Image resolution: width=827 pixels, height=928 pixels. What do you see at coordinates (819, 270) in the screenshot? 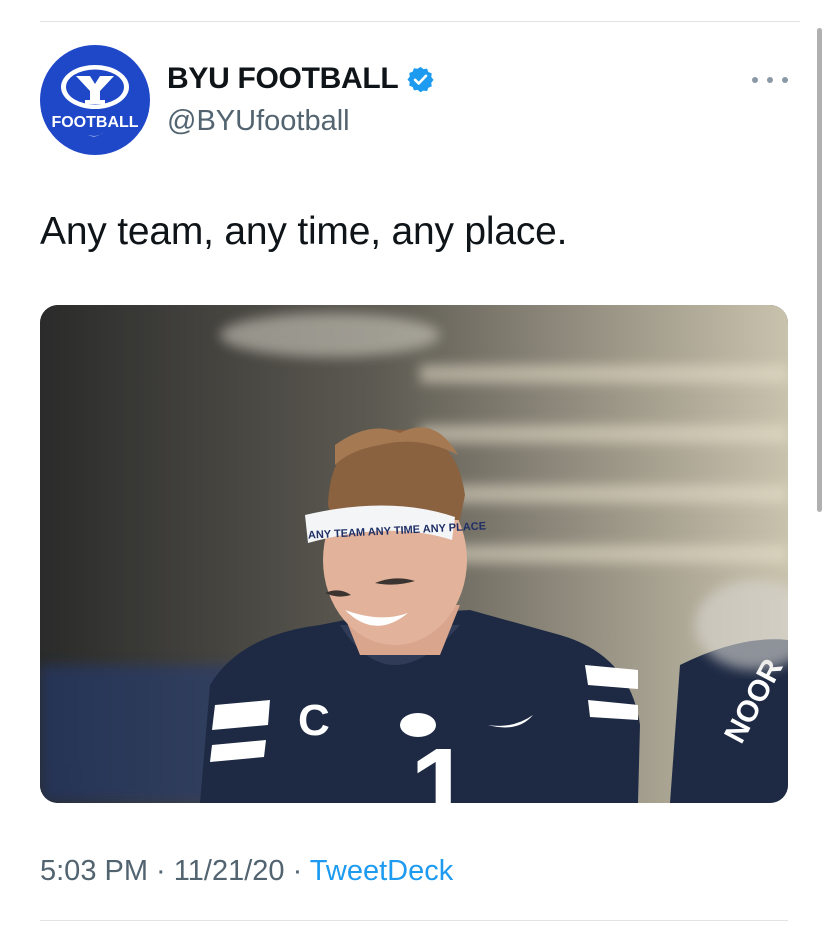
I see `scrollbar` at bounding box center [819, 270].